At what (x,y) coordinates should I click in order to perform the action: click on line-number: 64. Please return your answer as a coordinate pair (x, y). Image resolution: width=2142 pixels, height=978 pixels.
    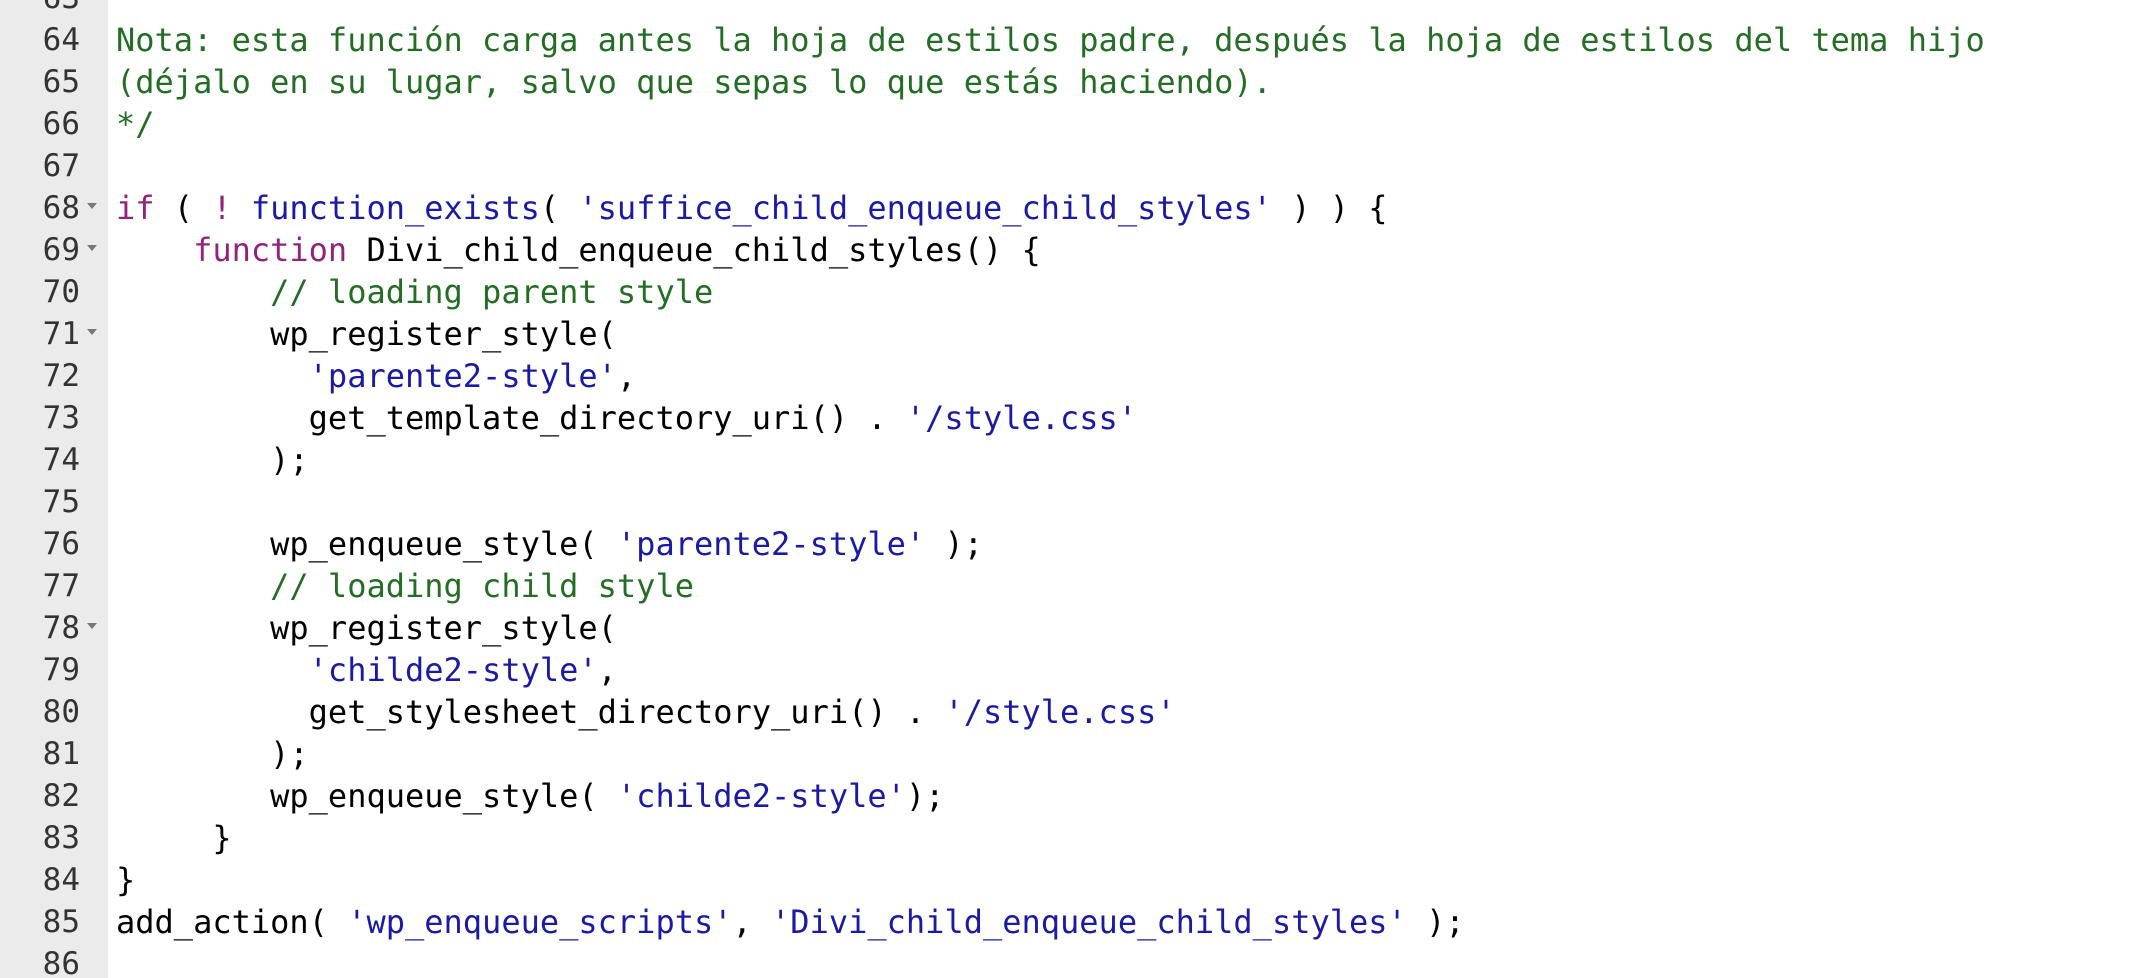
    Looking at the image, I should click on (61, 40).